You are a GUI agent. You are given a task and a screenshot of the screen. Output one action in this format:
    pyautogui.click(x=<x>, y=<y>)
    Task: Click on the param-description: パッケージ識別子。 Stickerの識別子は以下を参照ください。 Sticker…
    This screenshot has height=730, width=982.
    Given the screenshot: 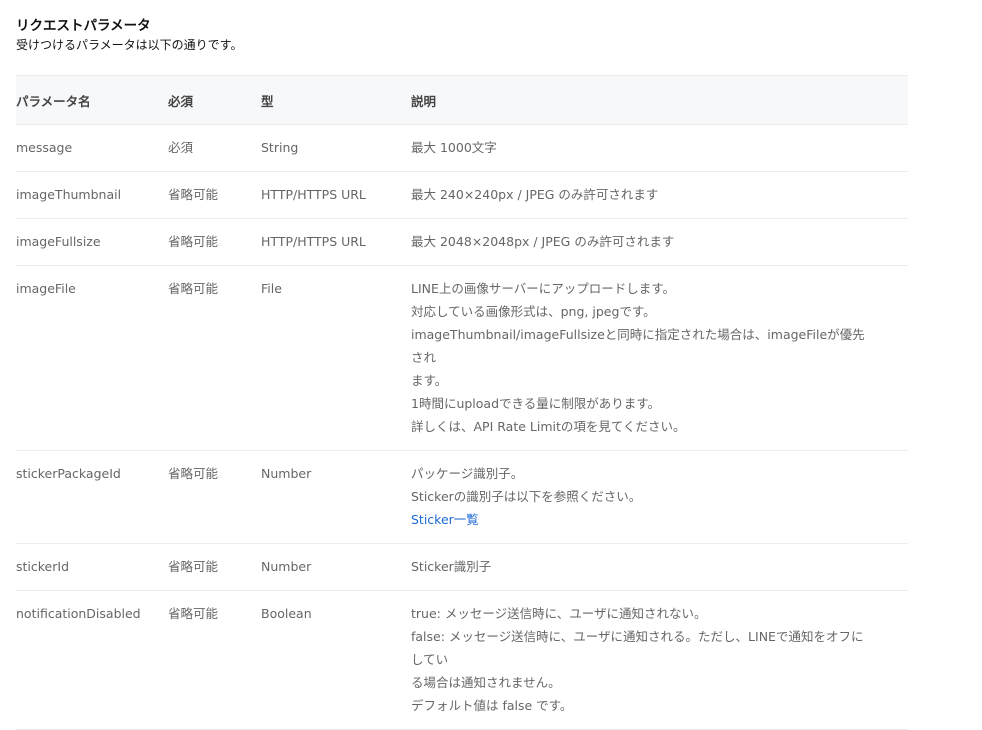 What is the action you would take?
    pyautogui.click(x=659, y=497)
    